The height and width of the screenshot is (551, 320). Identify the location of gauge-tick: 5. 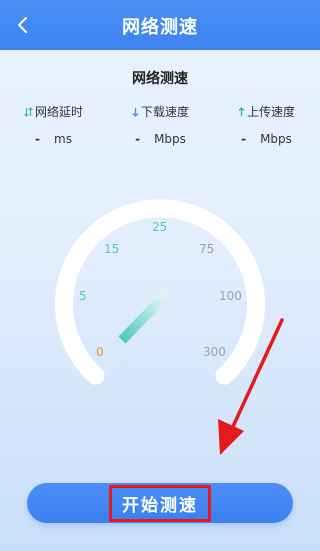
(83, 296).